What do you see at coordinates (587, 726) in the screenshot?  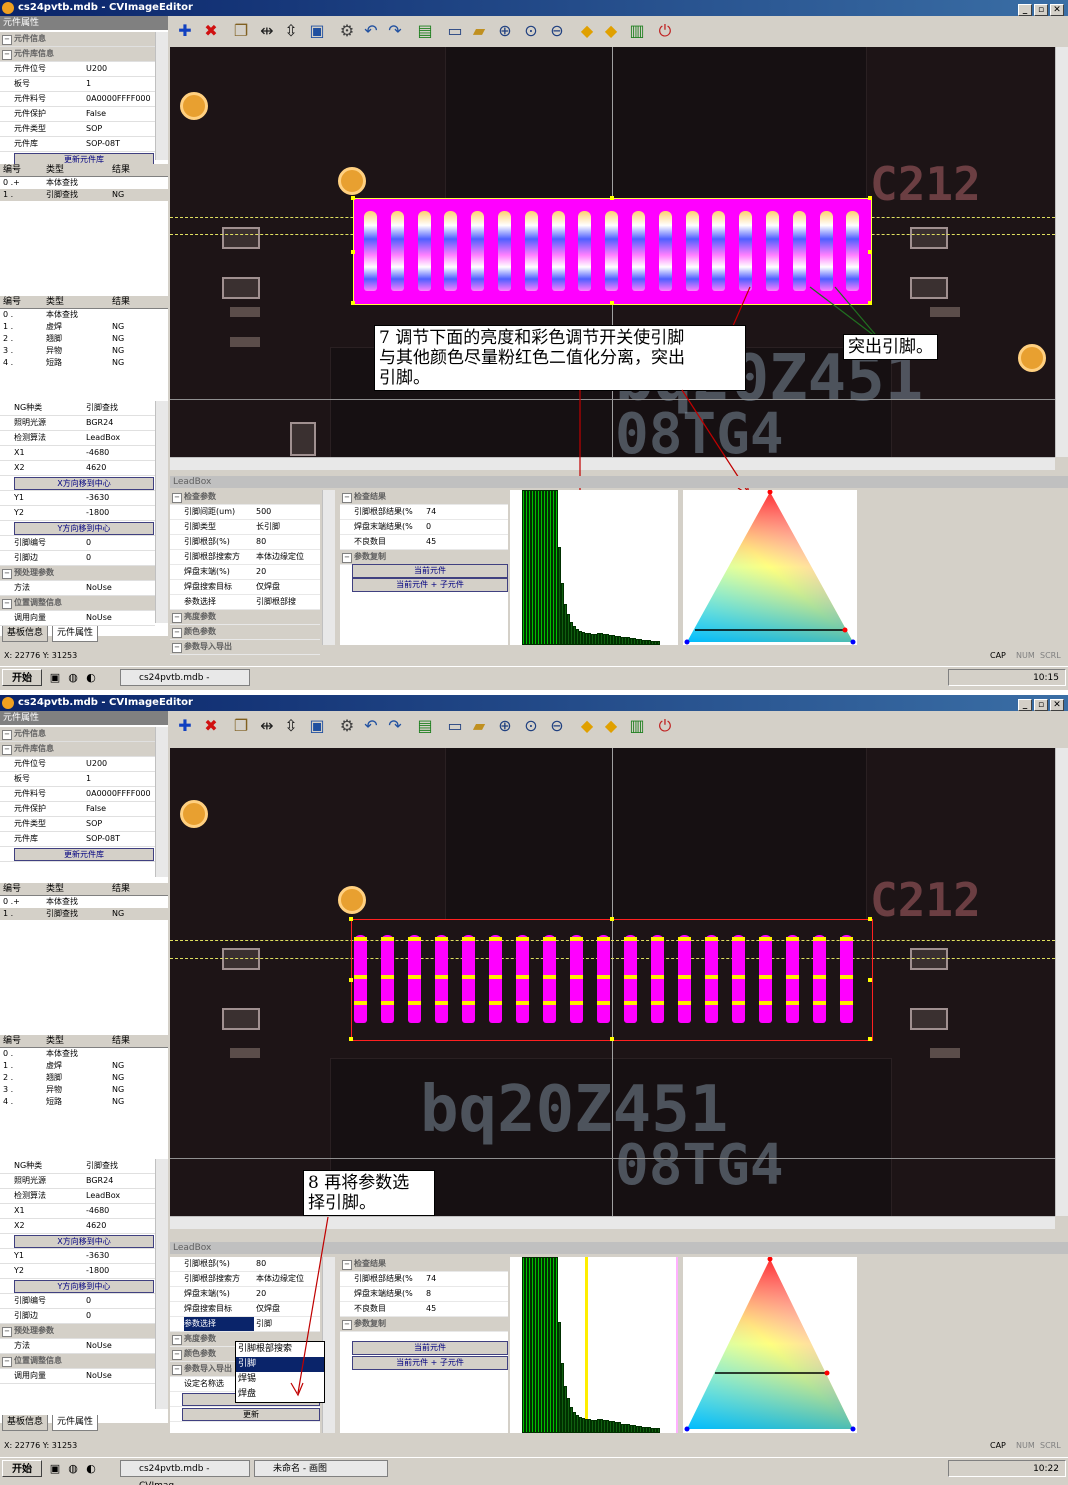 I see `arrow-left-icon: ◆` at bounding box center [587, 726].